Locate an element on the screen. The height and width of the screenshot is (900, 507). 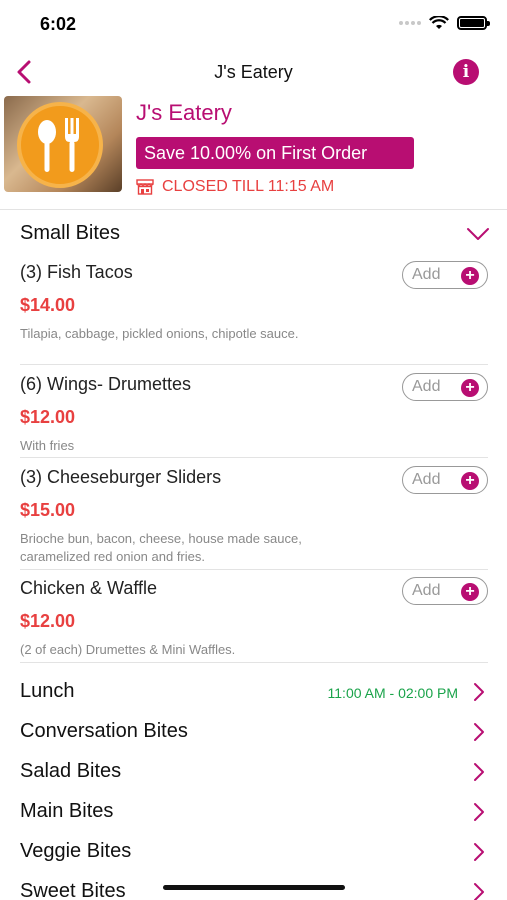
nav-bar: J's Eatery i is located at coordinates (253, 72).